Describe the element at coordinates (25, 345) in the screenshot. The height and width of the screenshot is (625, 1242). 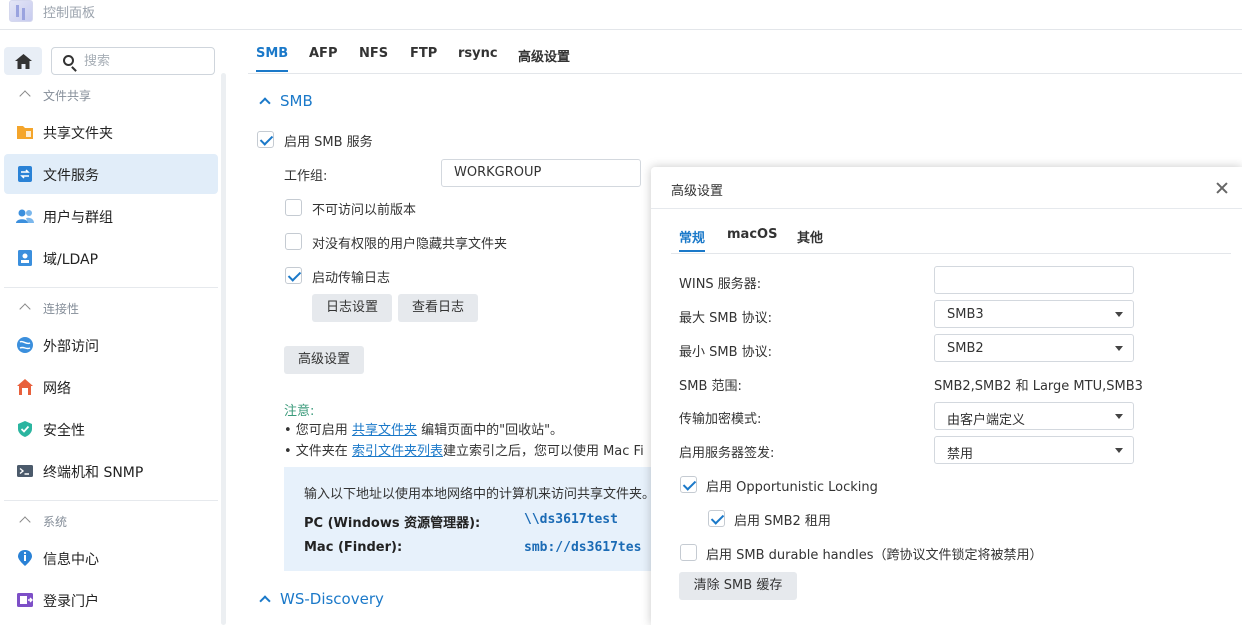
I see `external-access-icon` at that location.